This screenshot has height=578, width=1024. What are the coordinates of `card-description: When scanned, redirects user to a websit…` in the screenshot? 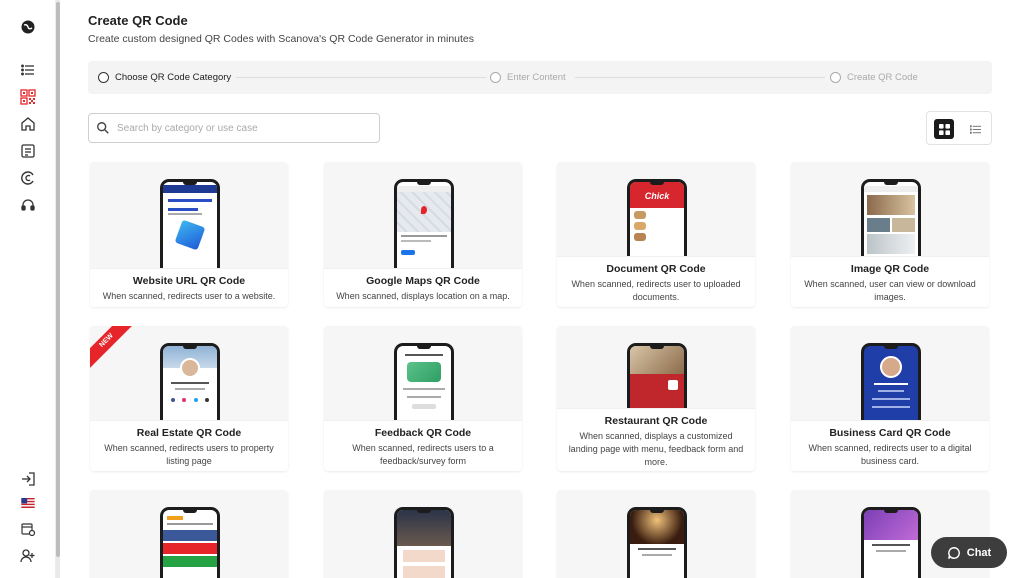 It's located at (189, 296).